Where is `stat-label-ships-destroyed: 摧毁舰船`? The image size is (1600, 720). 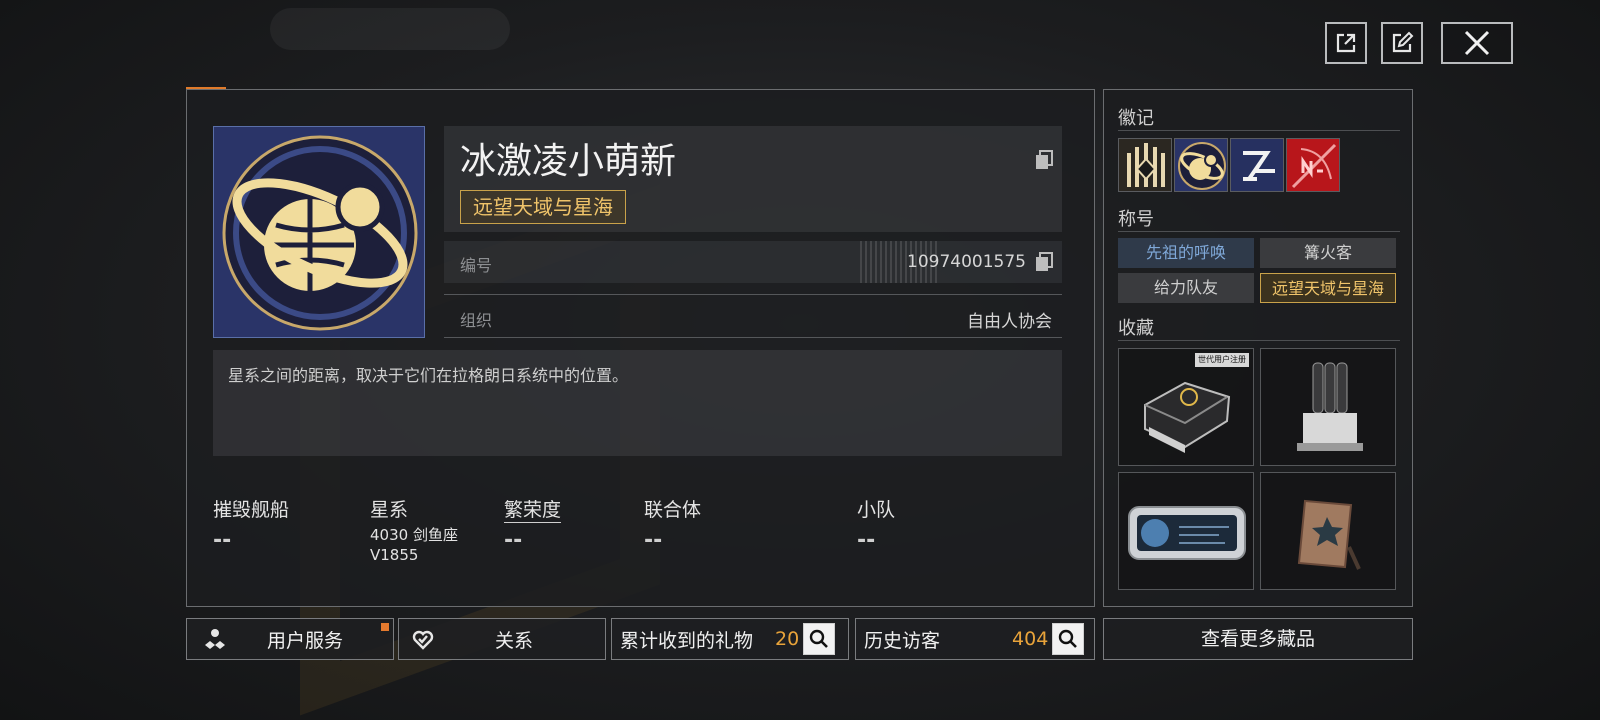
stat-label-ships-destroyed: 摧毁舰船 is located at coordinates (251, 510).